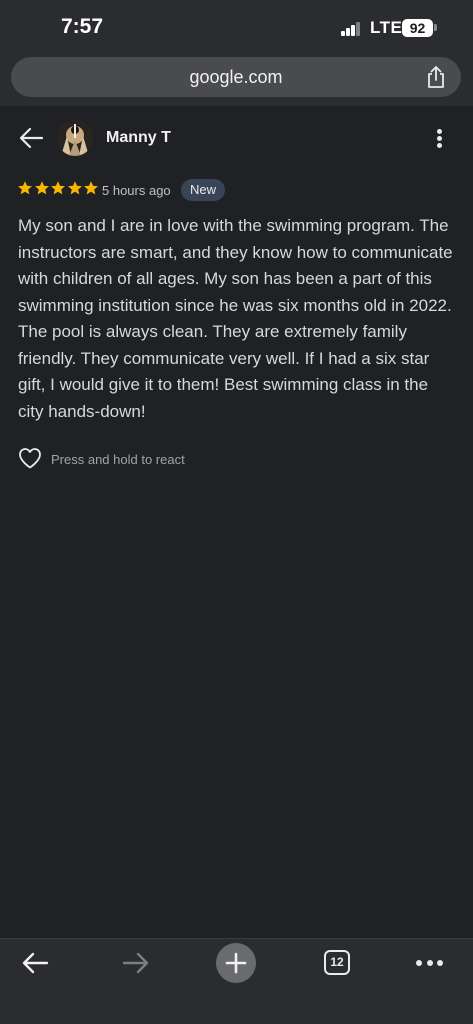 This screenshot has height=1024, width=473. Describe the element at coordinates (417, 28) in the screenshot. I see `battery-icon: 92` at that location.